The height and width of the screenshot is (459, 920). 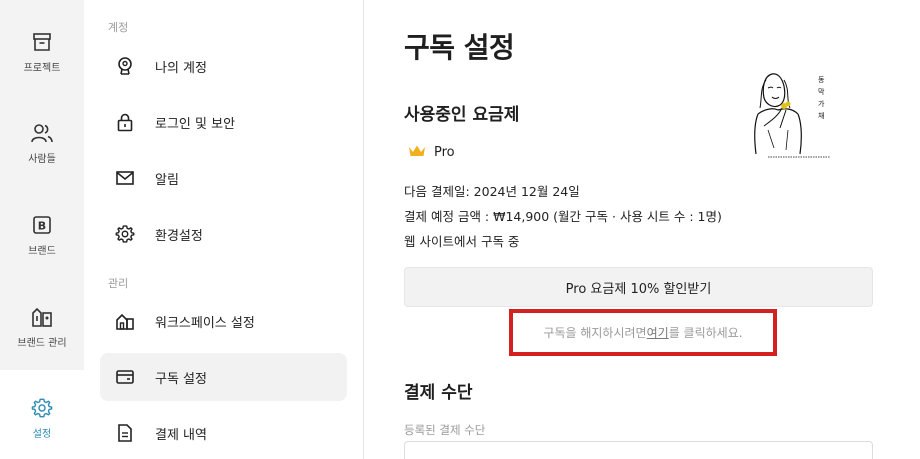 I want to click on plan-section-title: 사용중인 요금제, so click(x=462, y=115).